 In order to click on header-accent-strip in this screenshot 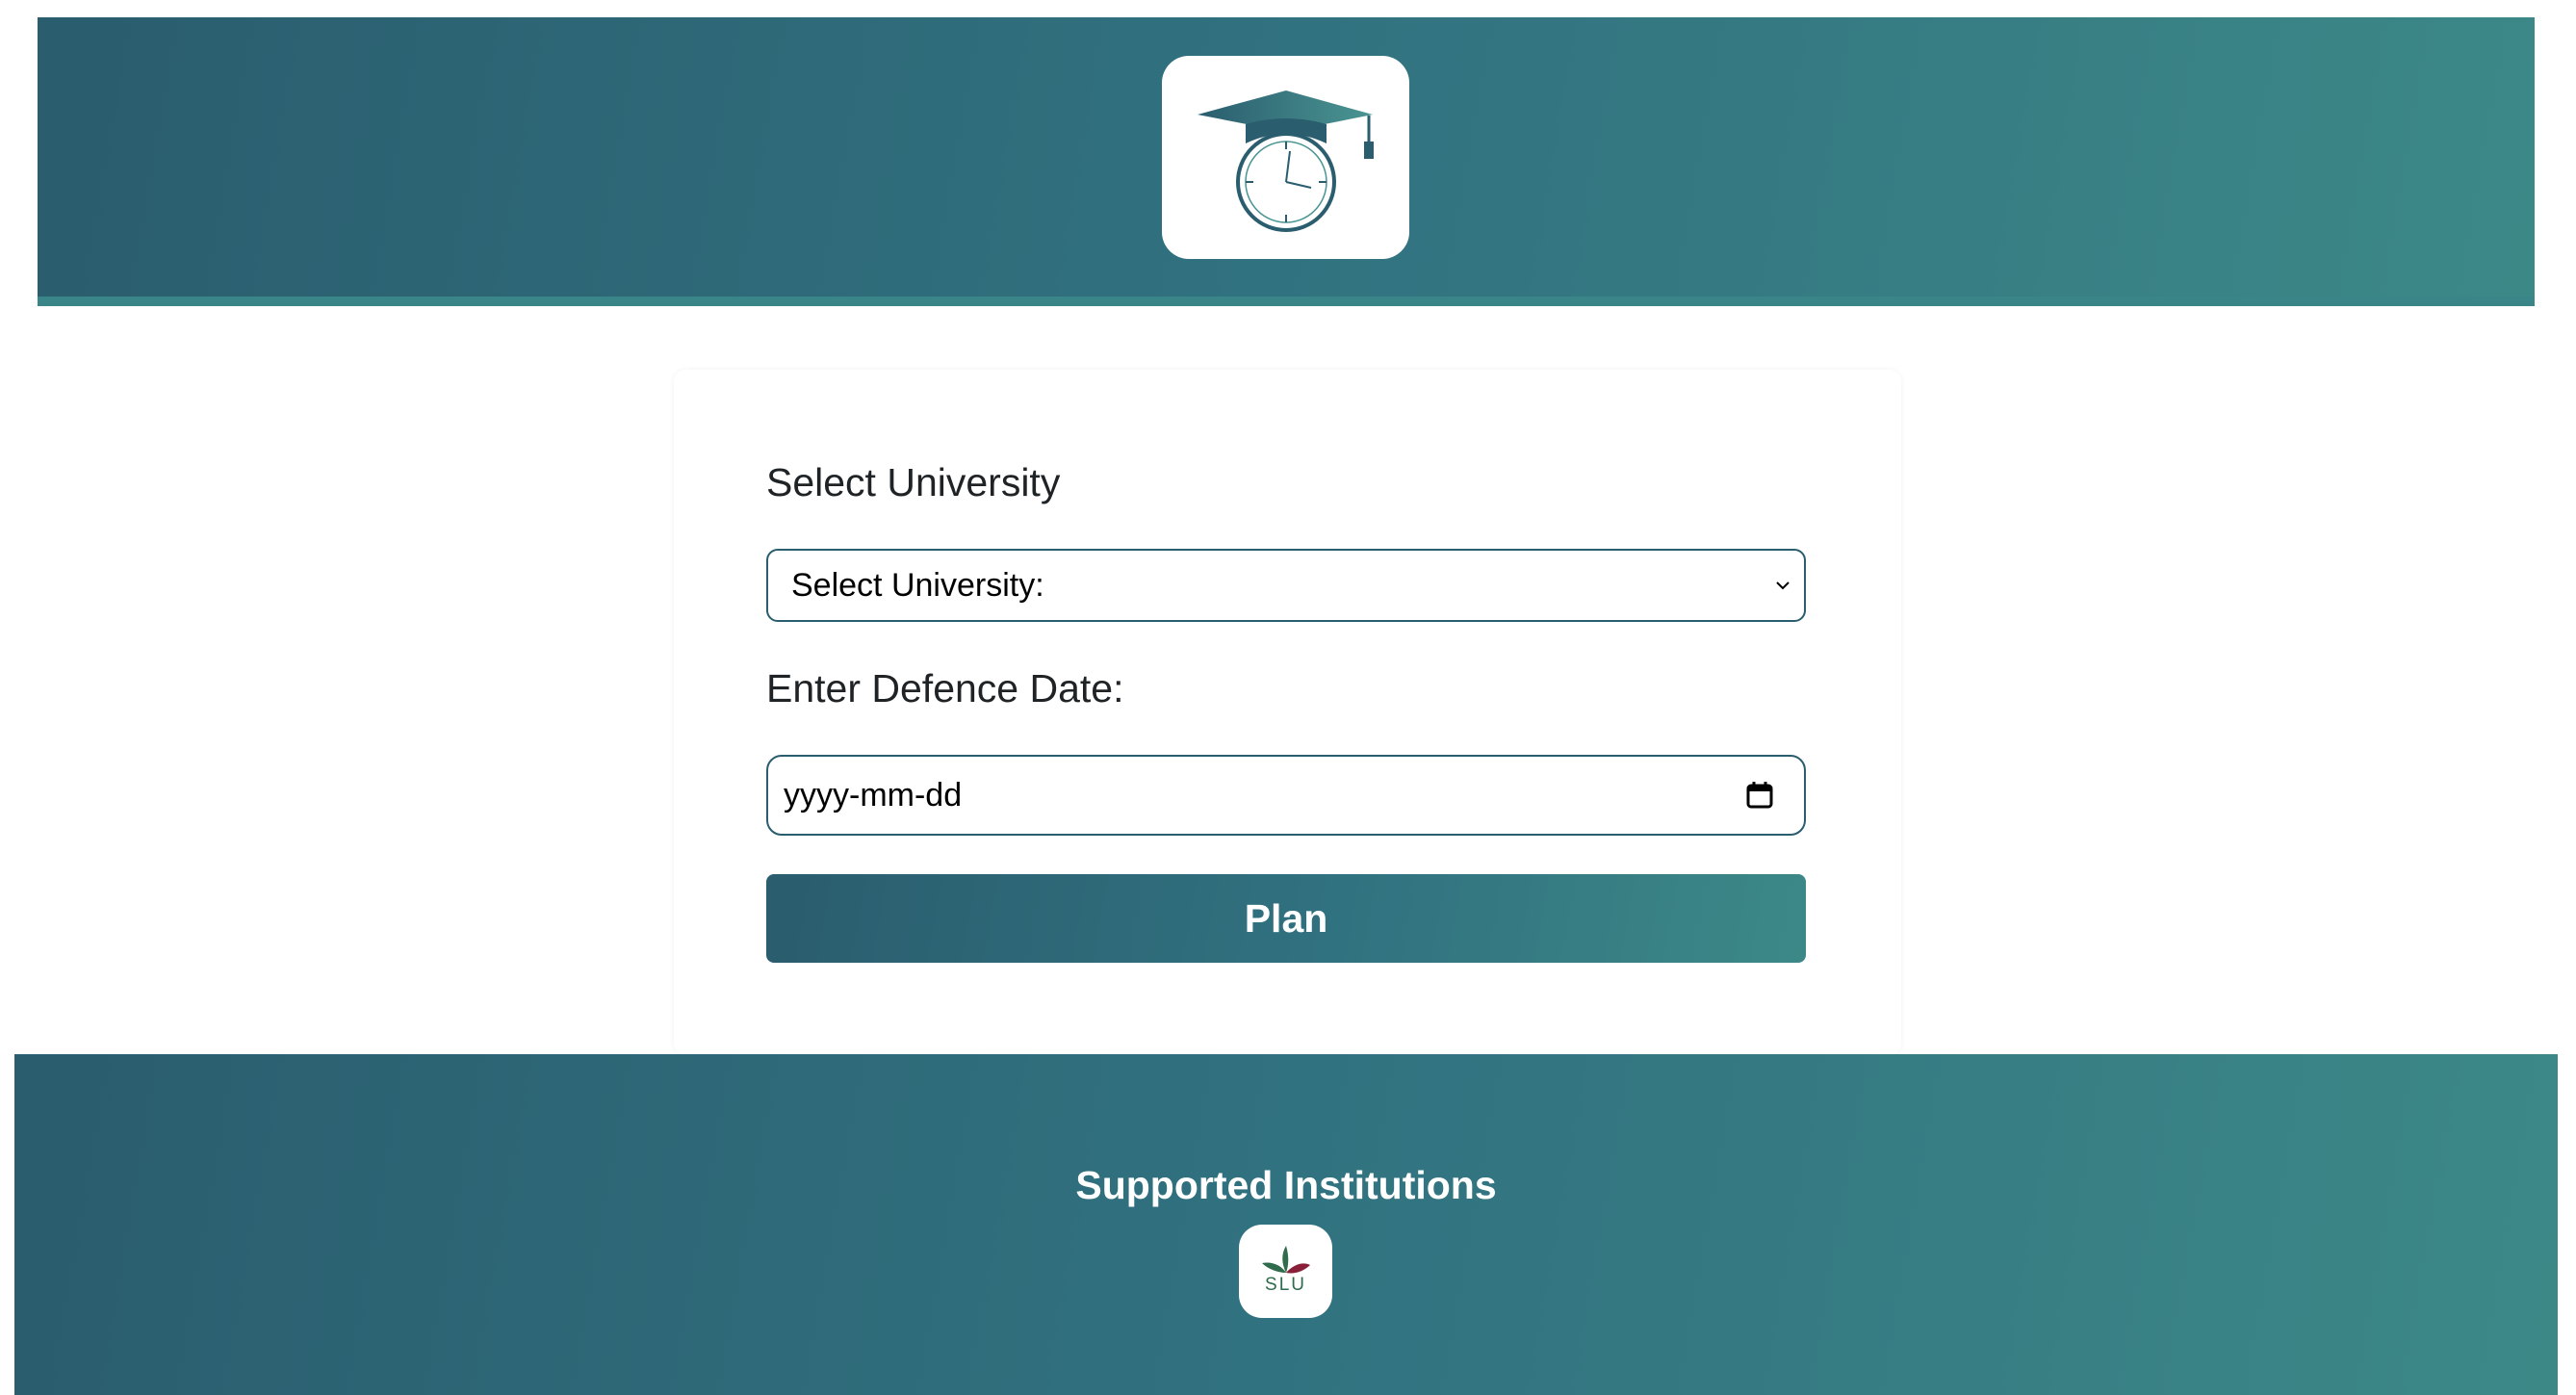, I will do `click(1286, 301)`.